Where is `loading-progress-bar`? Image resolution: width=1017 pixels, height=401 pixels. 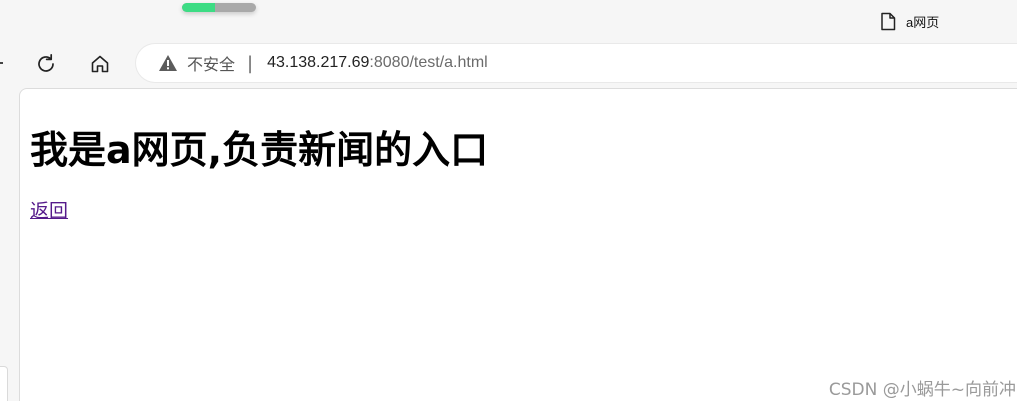 loading-progress-bar is located at coordinates (219, 7).